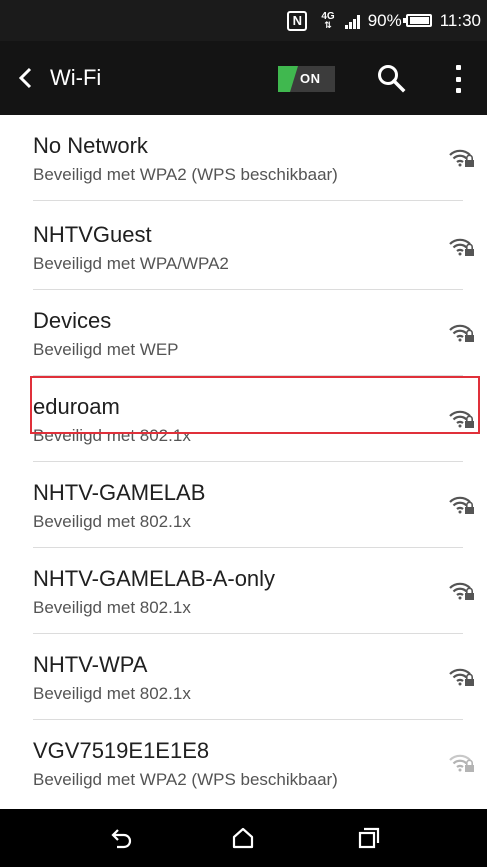  Describe the element at coordinates (384, 20) in the screenshot. I see `battery-percent: 90%` at that location.